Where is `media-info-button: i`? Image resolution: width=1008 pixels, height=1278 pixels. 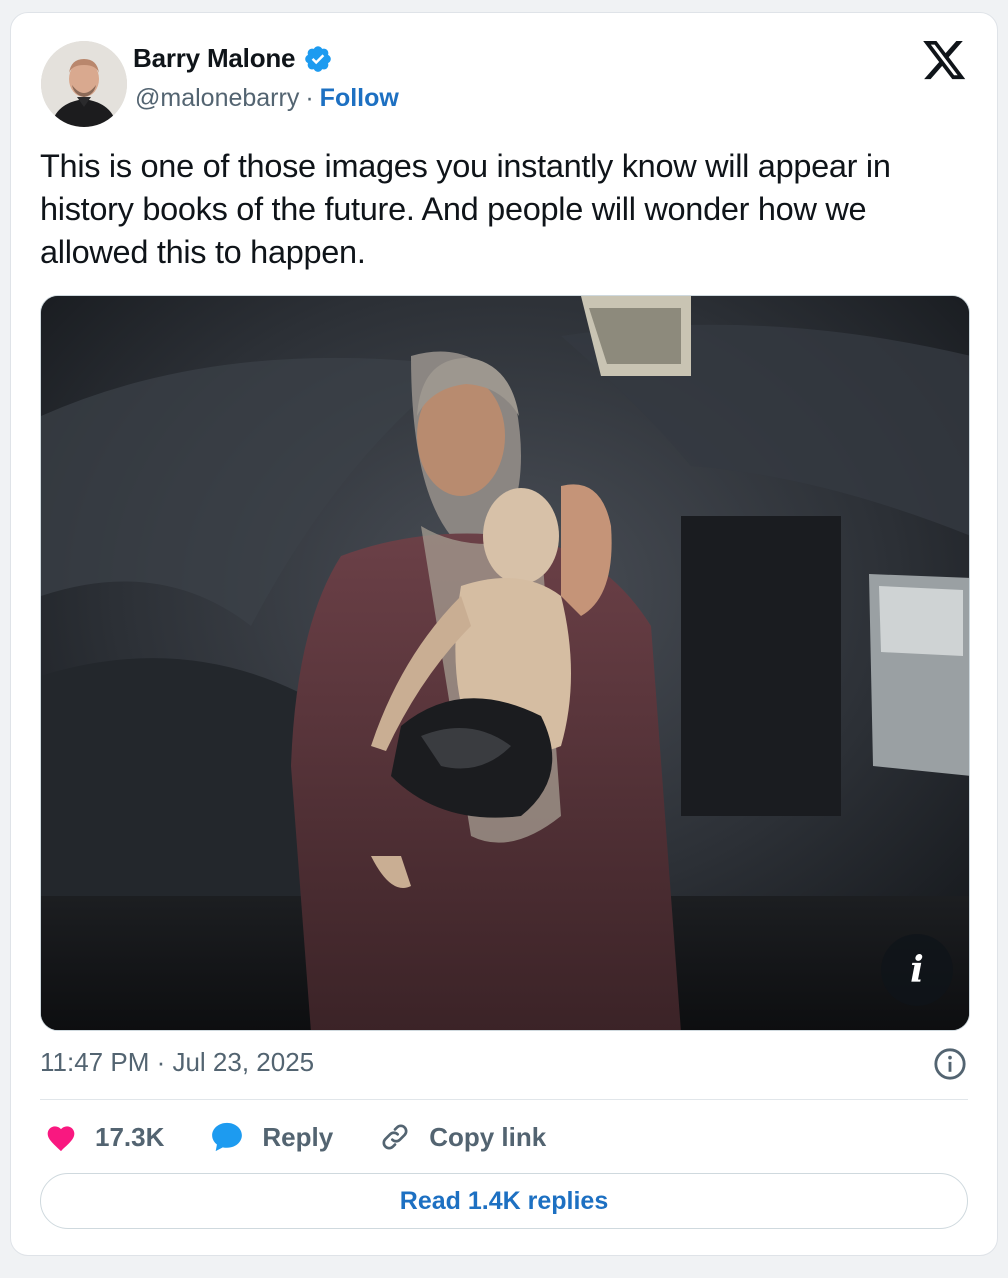
media-info-button: i is located at coordinates (917, 970).